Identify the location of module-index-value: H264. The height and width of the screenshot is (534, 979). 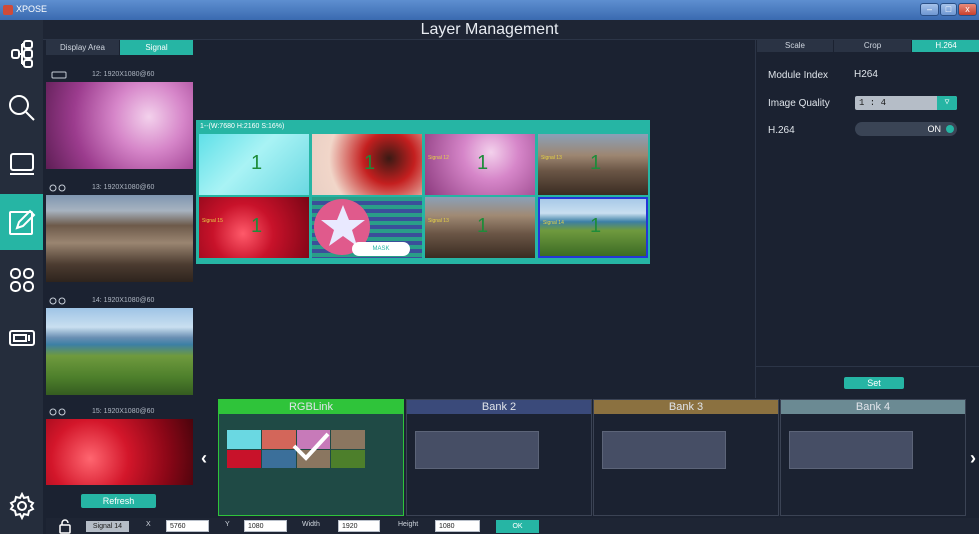
(866, 74).